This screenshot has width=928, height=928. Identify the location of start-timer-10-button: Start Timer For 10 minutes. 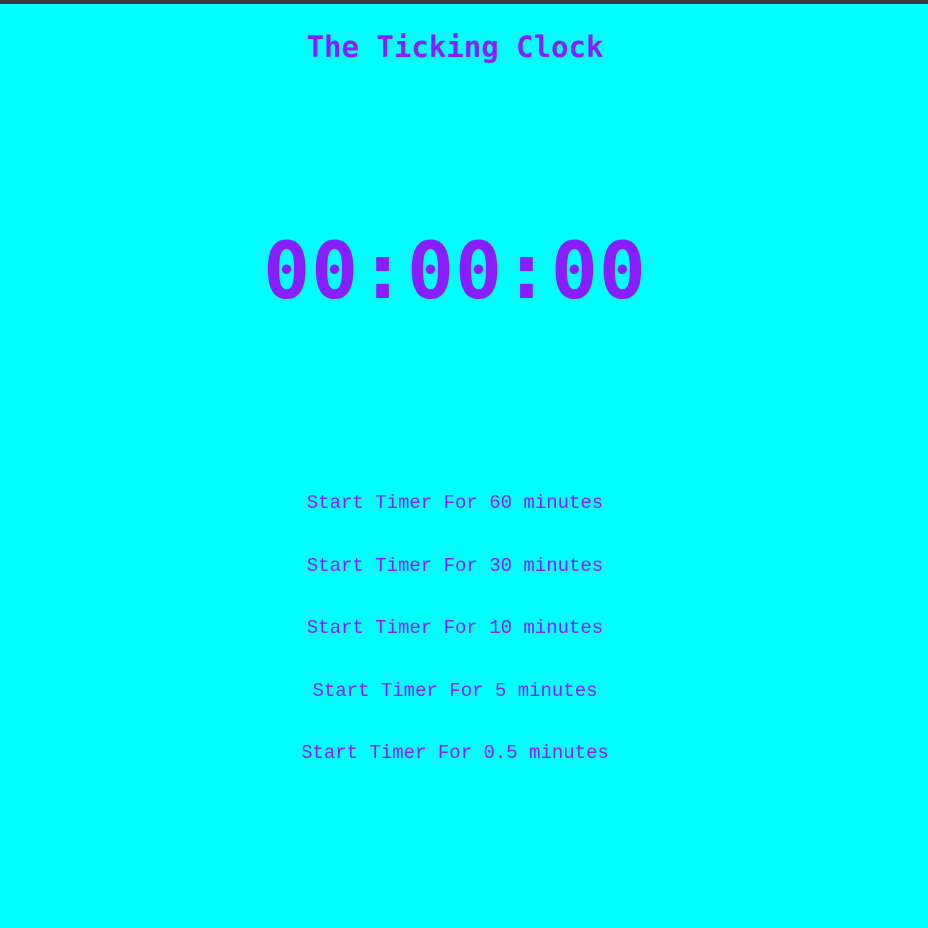
(455, 628).